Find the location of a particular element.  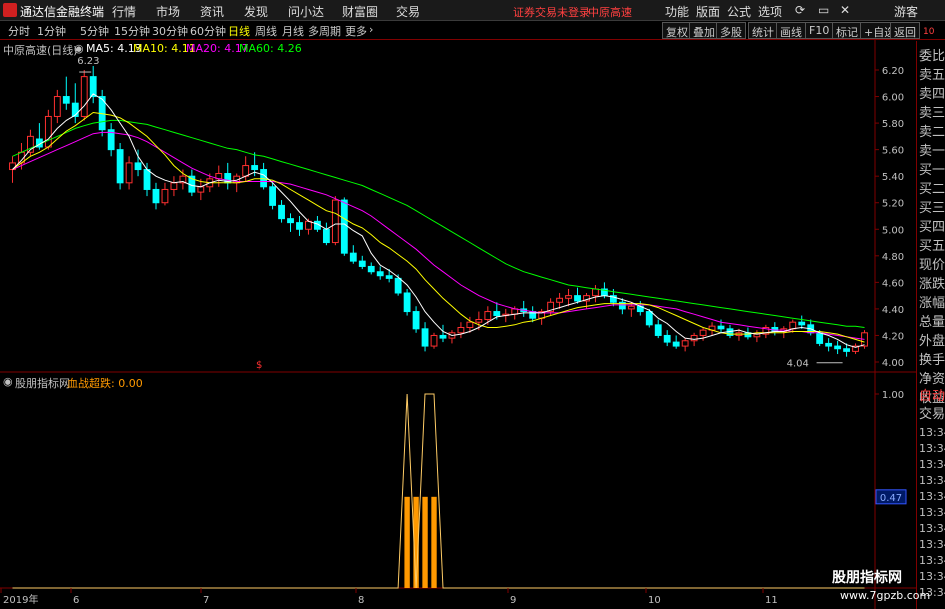

price-tick-label: 4.60 is located at coordinates (893, 283).